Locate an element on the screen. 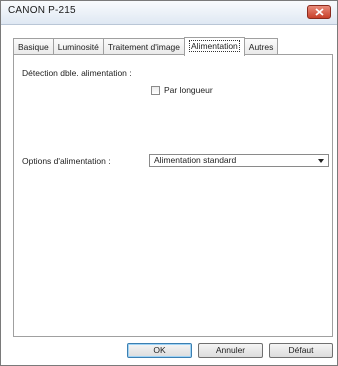 The image size is (338, 366). feed-options-value: Alimentation standard is located at coordinates (195, 160).